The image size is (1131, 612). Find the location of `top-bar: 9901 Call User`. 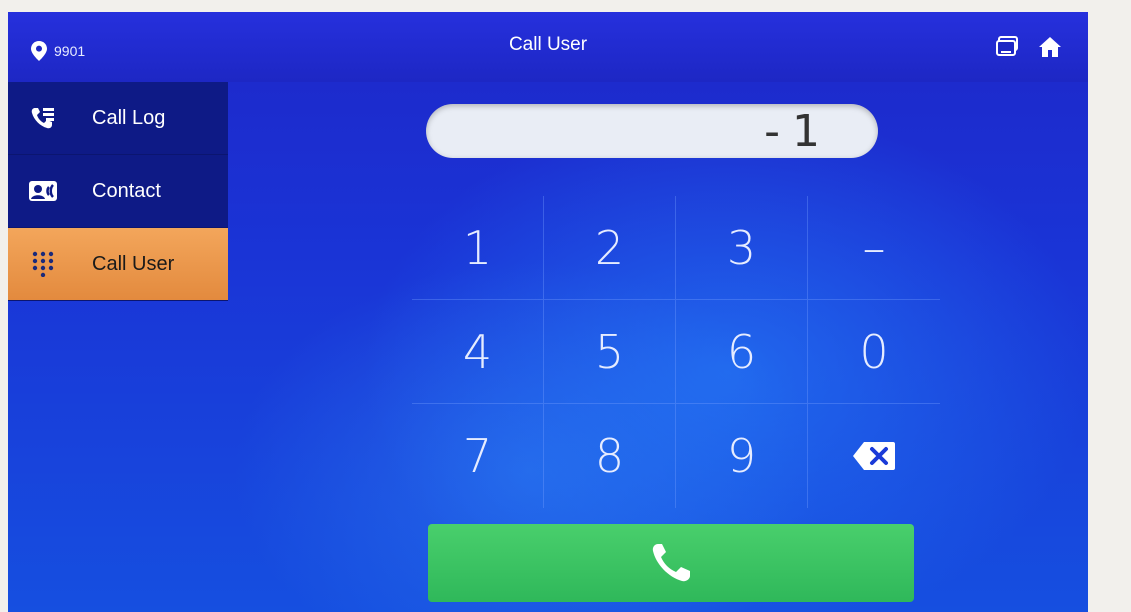

top-bar: 9901 Call User is located at coordinates (548, 47).